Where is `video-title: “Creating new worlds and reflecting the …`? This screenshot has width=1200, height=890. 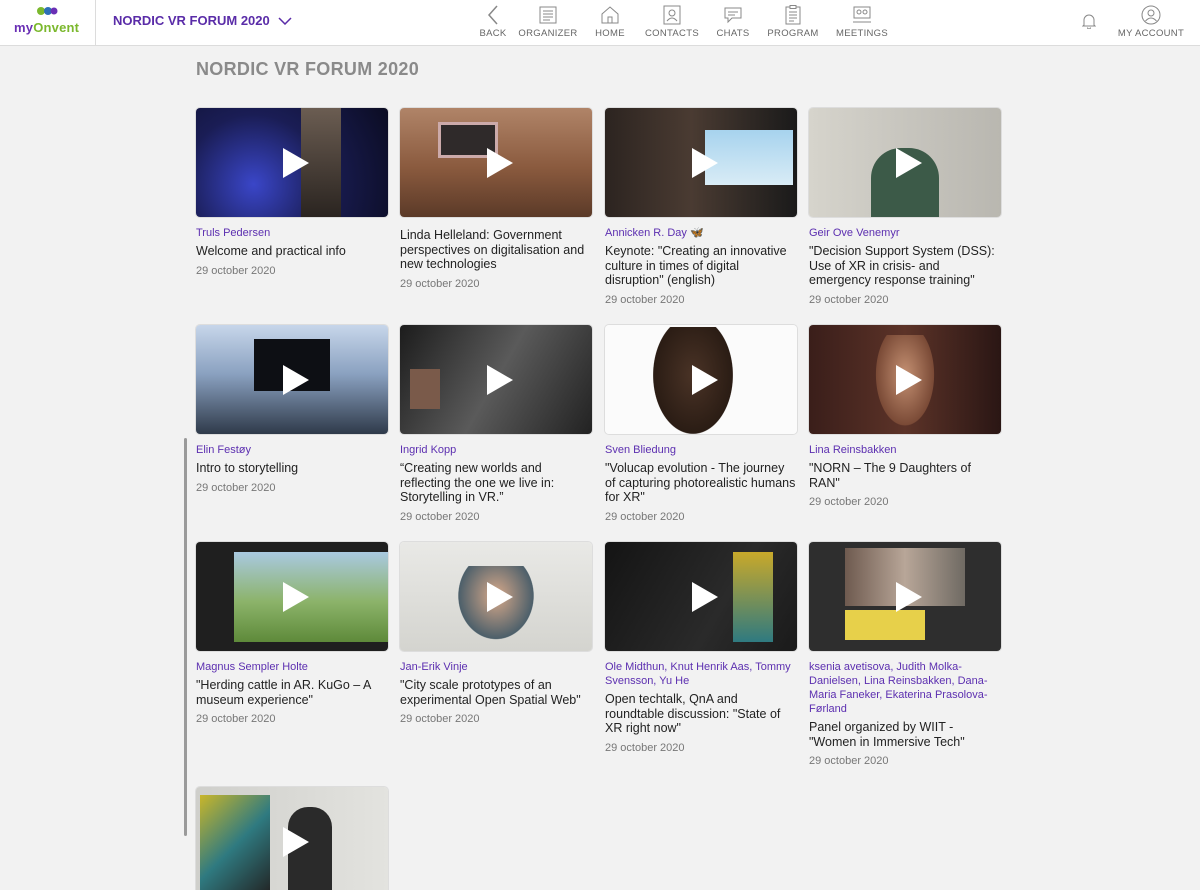
video-title: “Creating new worlds and reflecting the … is located at coordinates (496, 483).